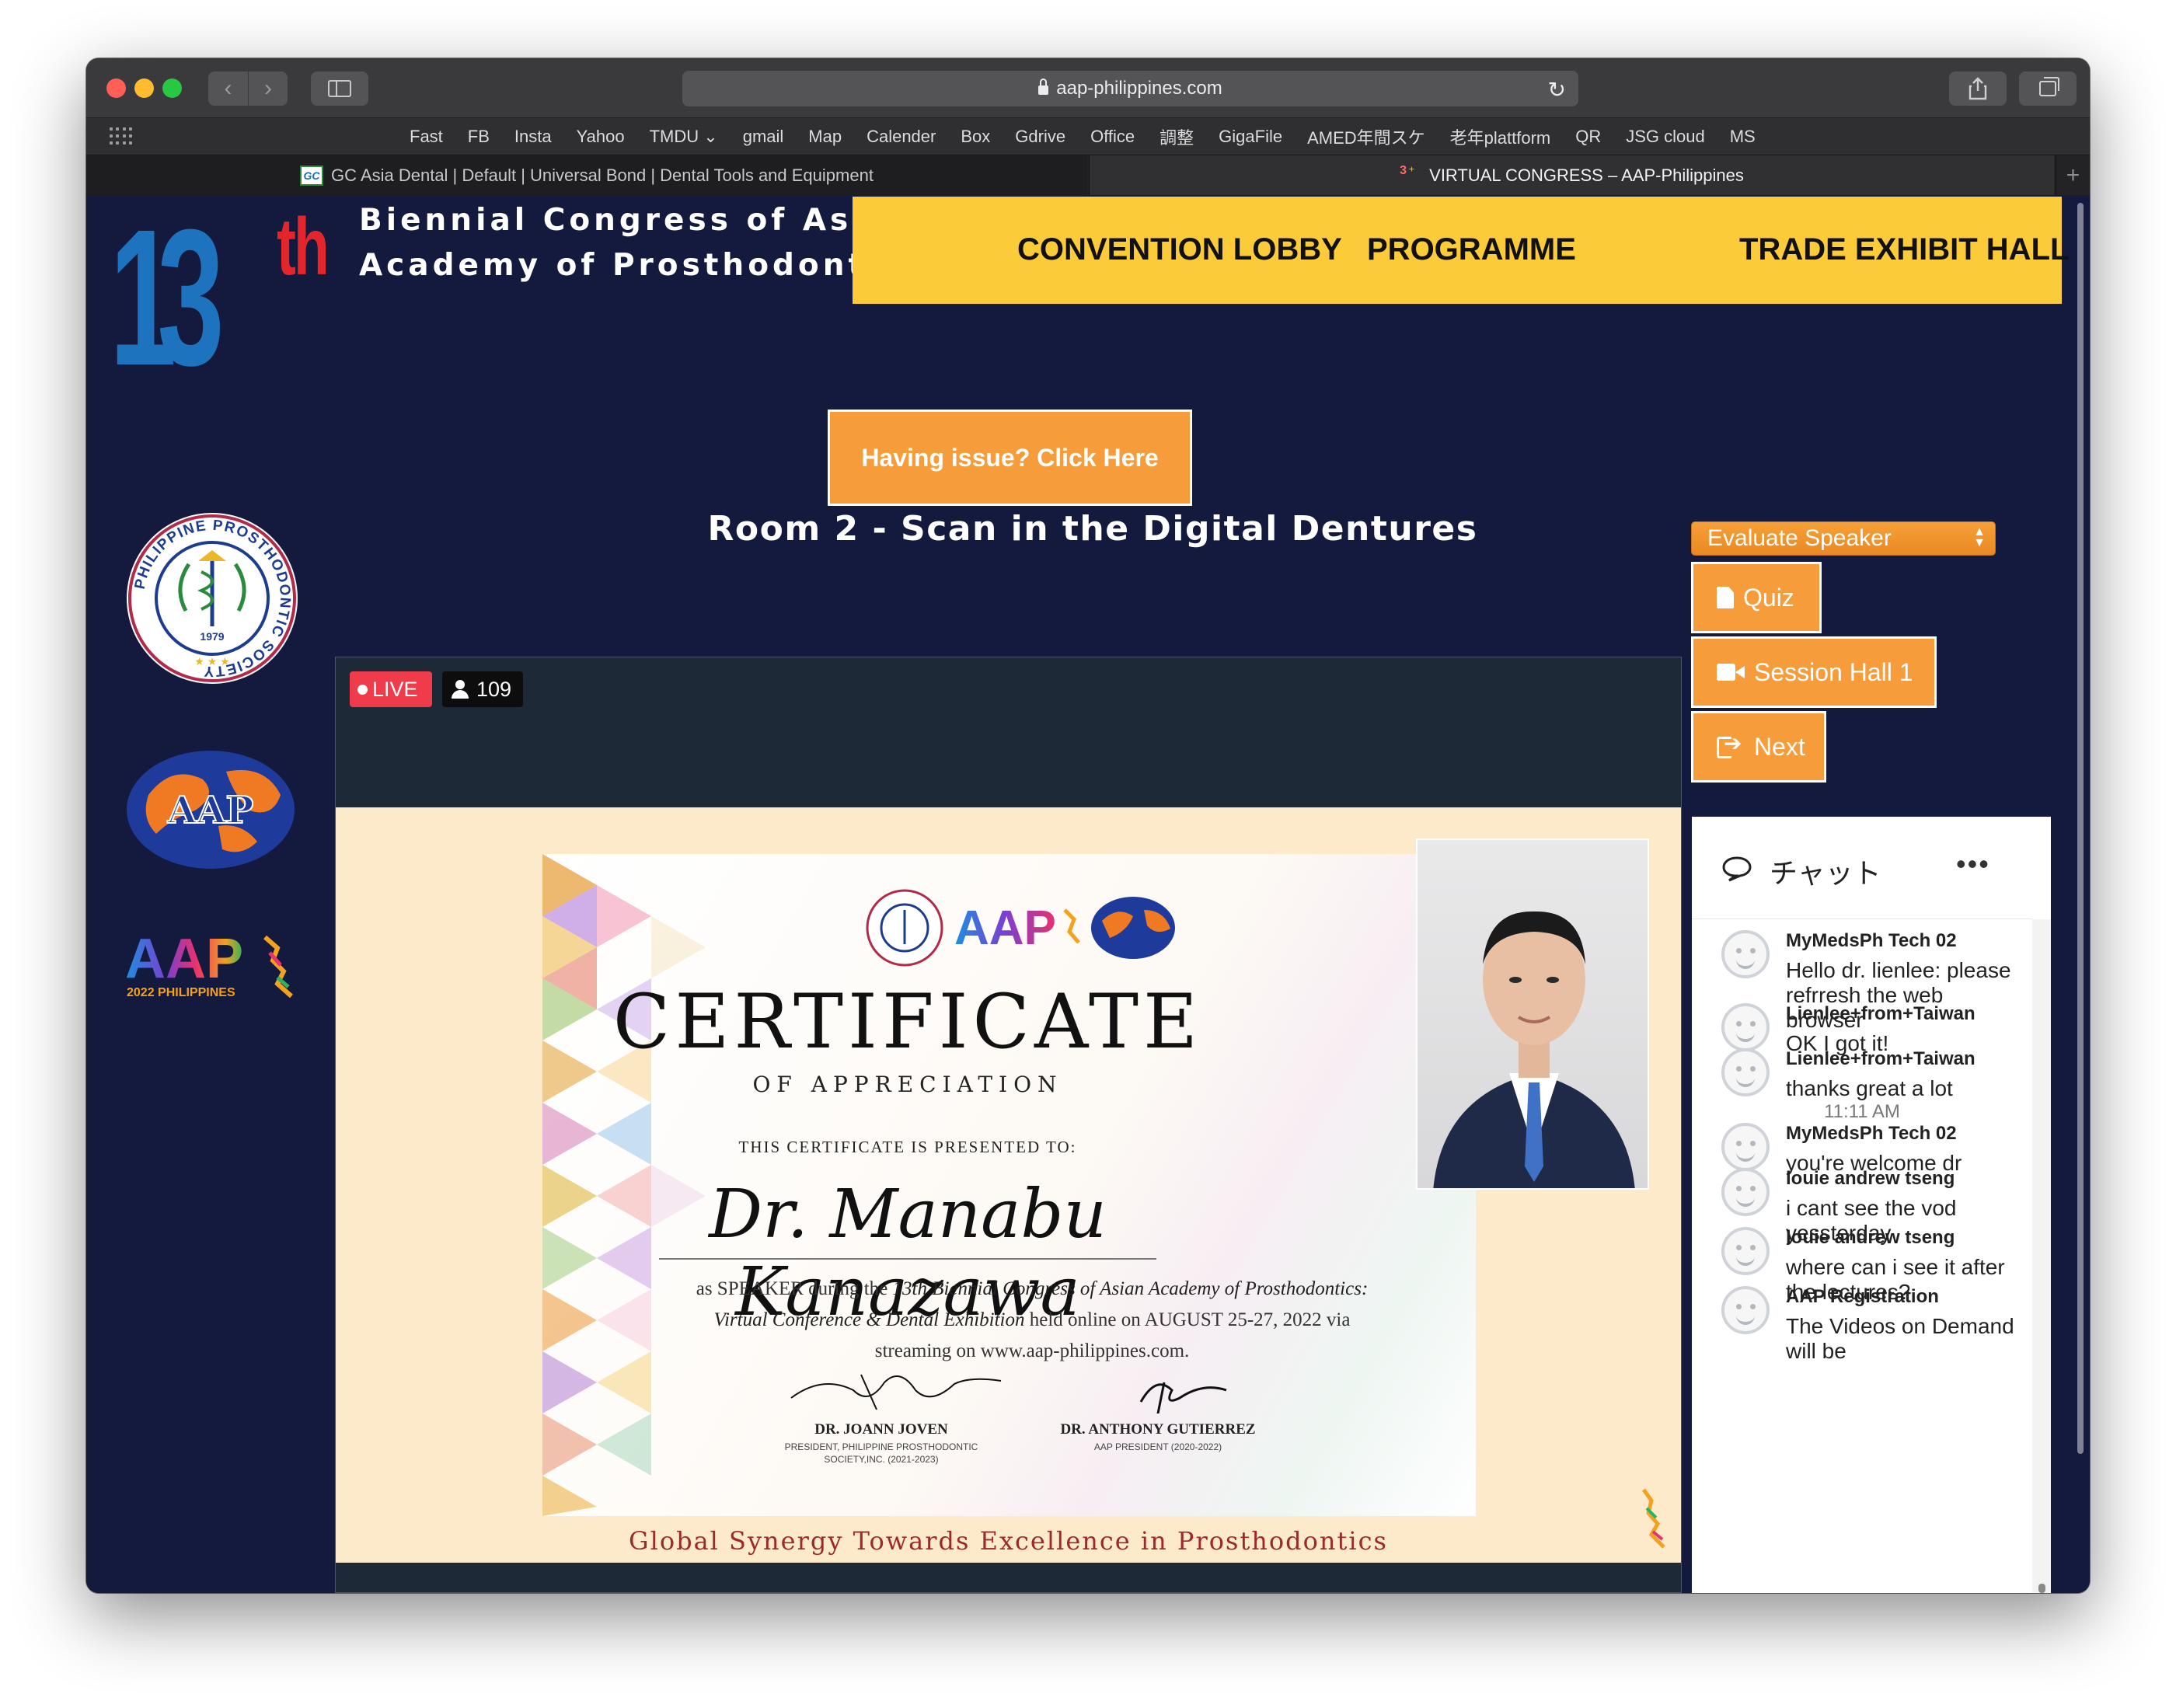 This screenshot has width=2176, height=1708. Describe the element at coordinates (1471, 249) in the screenshot. I see `nav-programme: PROGRAMME` at that location.